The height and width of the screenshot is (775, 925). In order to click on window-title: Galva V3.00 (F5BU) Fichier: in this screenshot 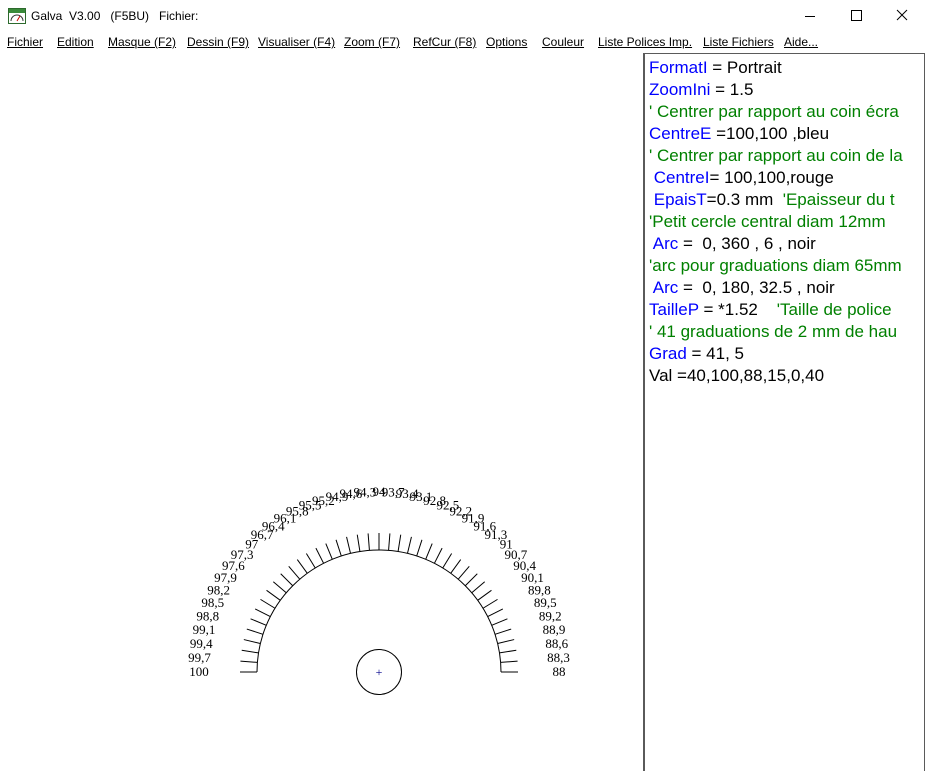, I will do `click(115, 16)`.